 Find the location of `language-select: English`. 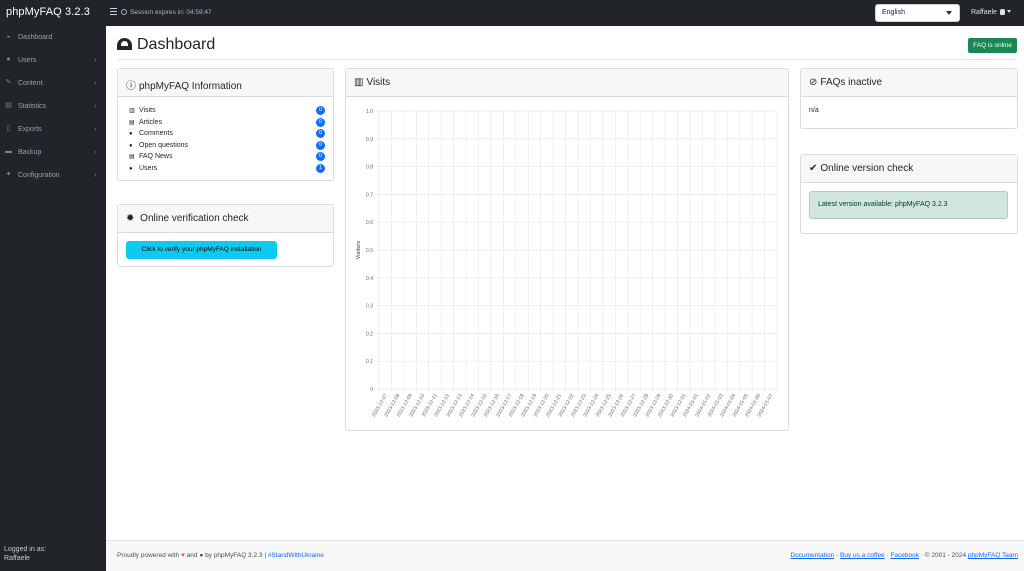

language-select: English is located at coordinates (917, 13).